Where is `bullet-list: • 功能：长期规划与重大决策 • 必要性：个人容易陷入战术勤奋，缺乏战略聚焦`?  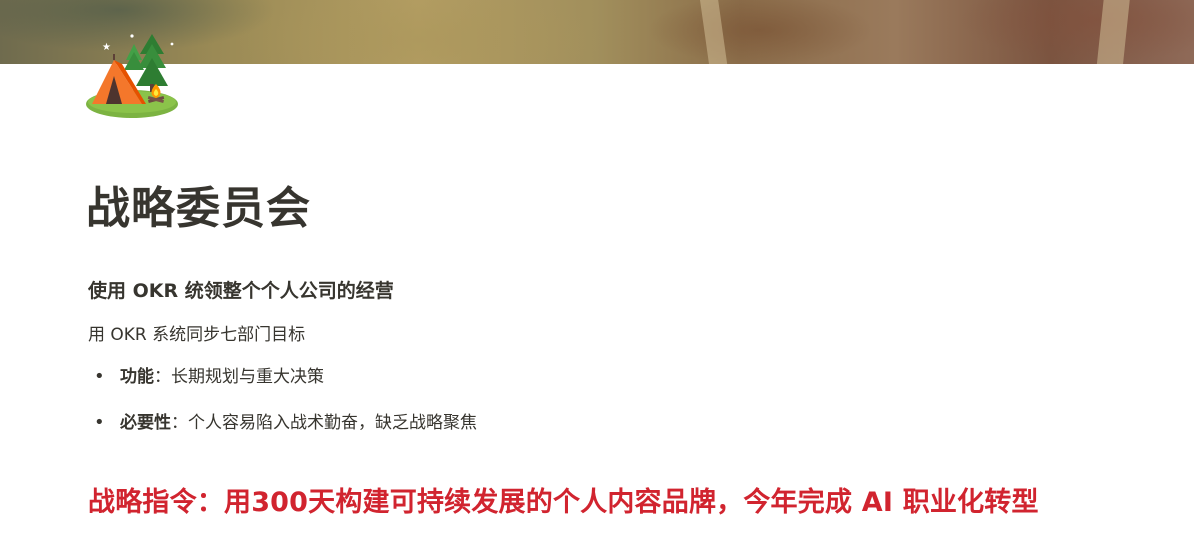
bullet-list: • 功能：长期规划与重大决策 • 必要性：个人容易陷入战术勤奋，缺乏战略聚焦 is located at coordinates (282, 408).